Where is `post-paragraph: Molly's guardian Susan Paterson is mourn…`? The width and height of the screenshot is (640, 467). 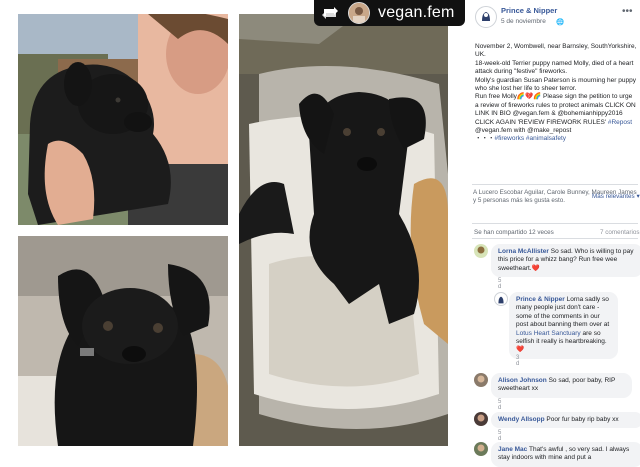
post-paragraph: Molly's guardian Susan Paterson is mourn… is located at coordinates (555, 84).